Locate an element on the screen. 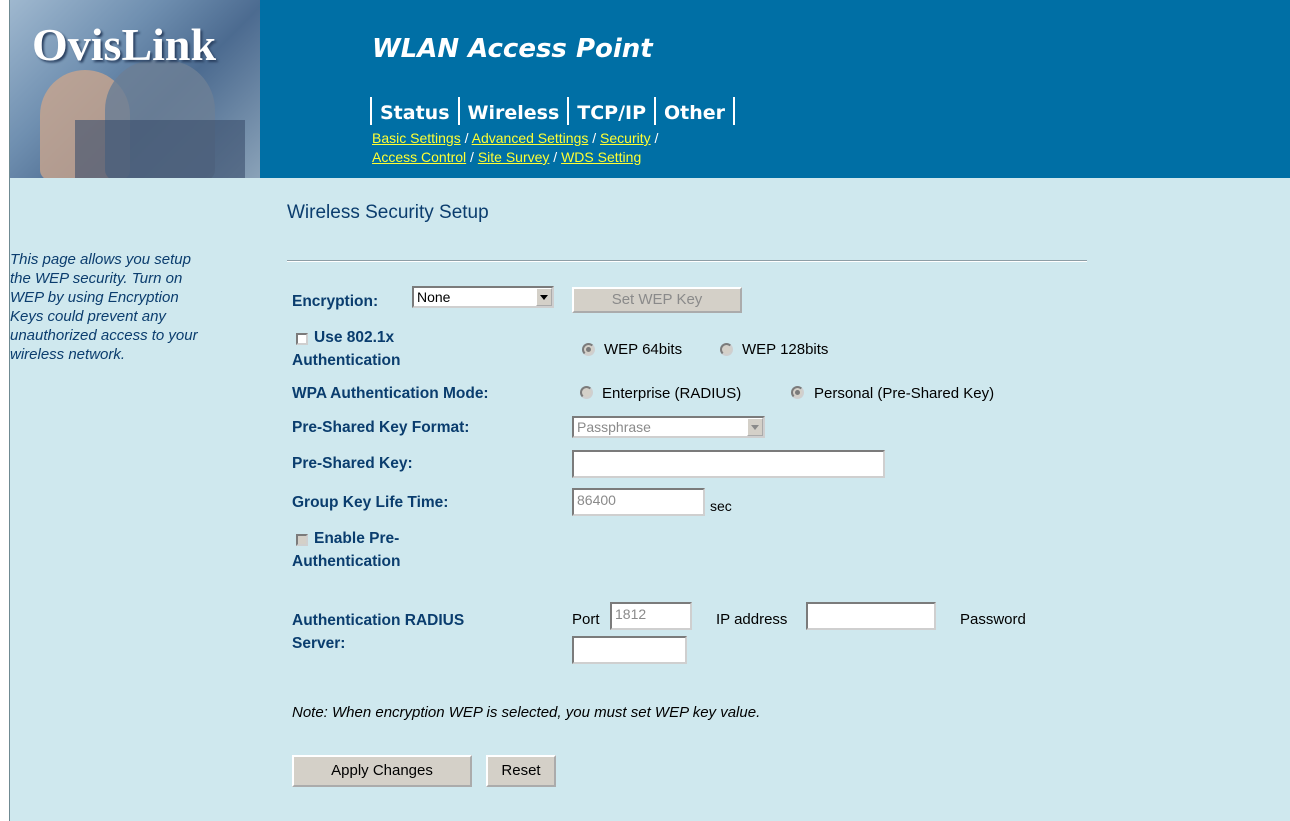  link-access-control: Access Control is located at coordinates (419, 157).